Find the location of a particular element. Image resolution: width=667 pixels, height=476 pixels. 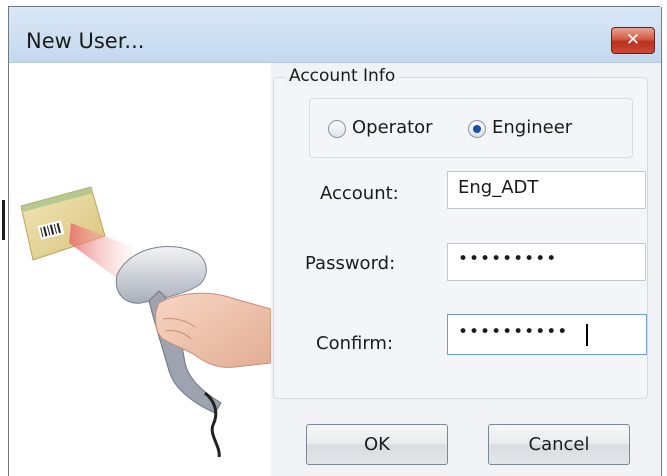

cancel-button: Cancel is located at coordinates (559, 444).